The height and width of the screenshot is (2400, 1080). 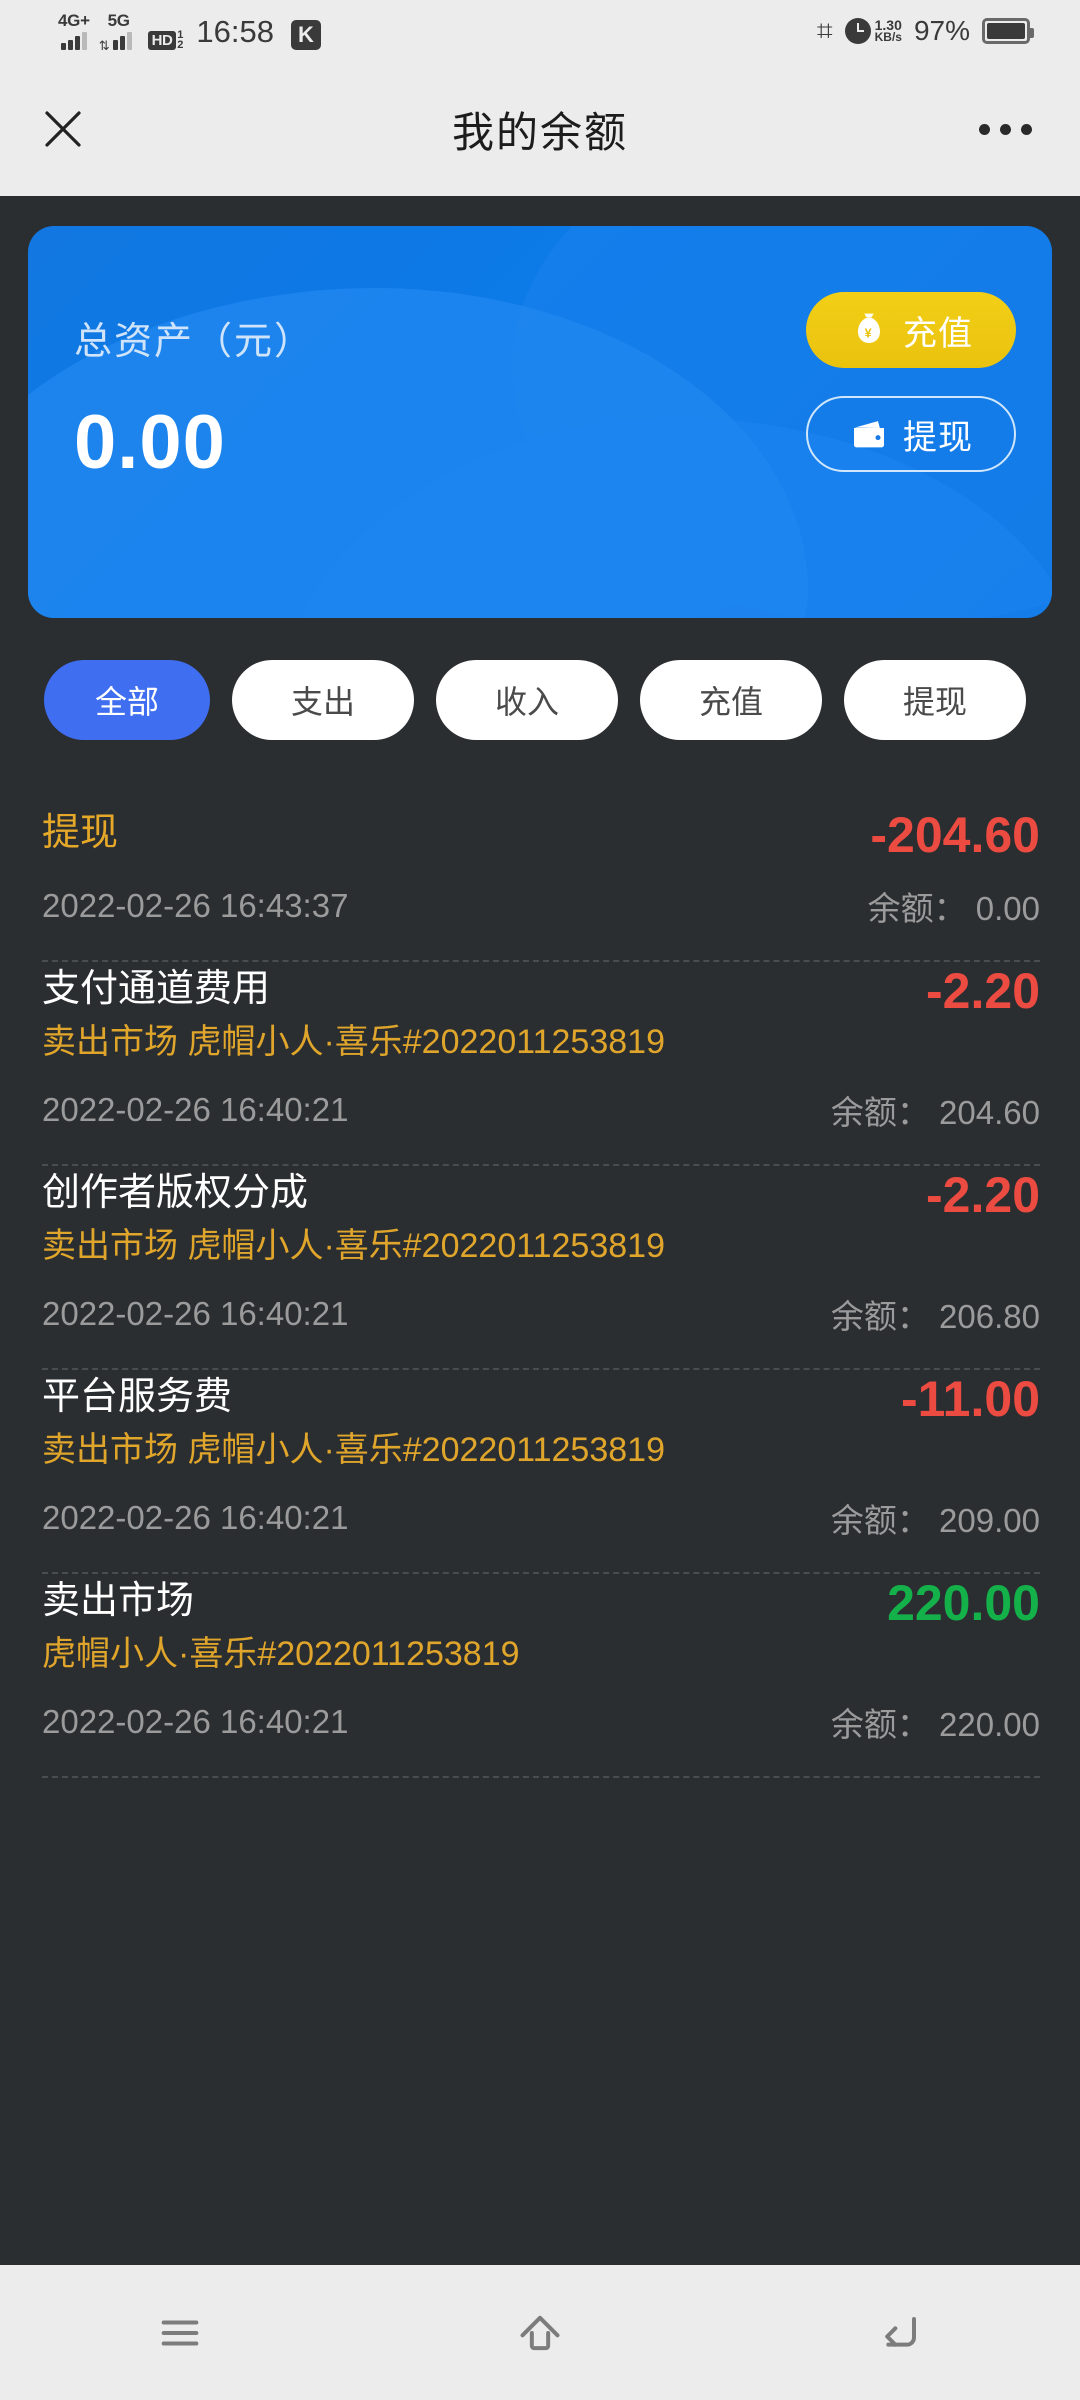 I want to click on network-indicator-primary: 4G+, so click(x=74, y=31).